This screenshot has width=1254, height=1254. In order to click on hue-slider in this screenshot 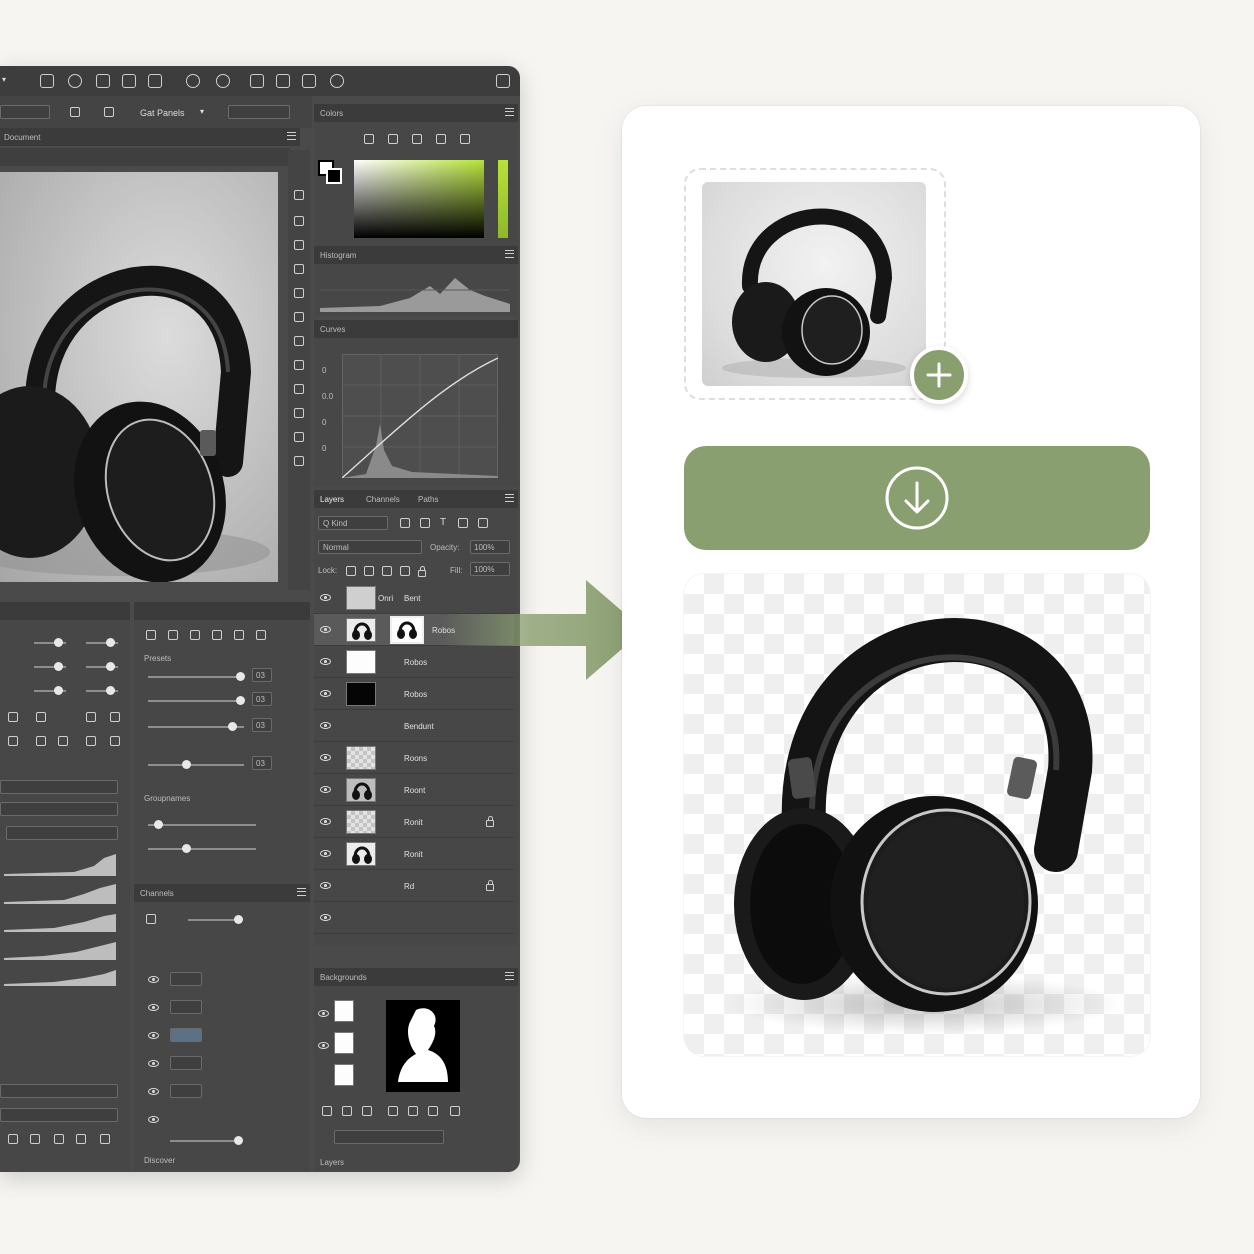, I will do `click(503, 199)`.